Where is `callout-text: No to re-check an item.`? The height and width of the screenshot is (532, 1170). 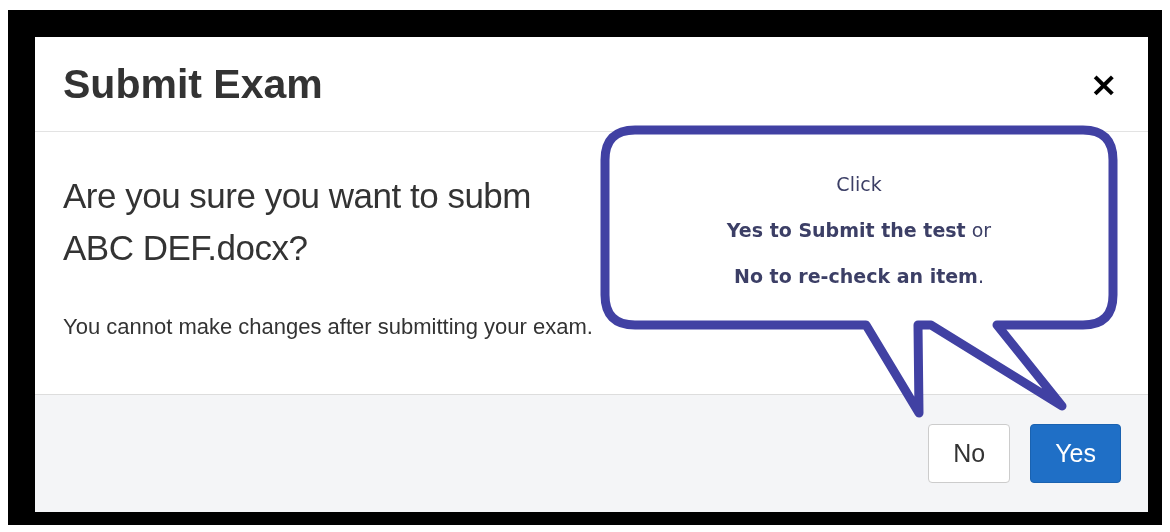
callout-text: No to re-check an item. is located at coordinates (859, 276).